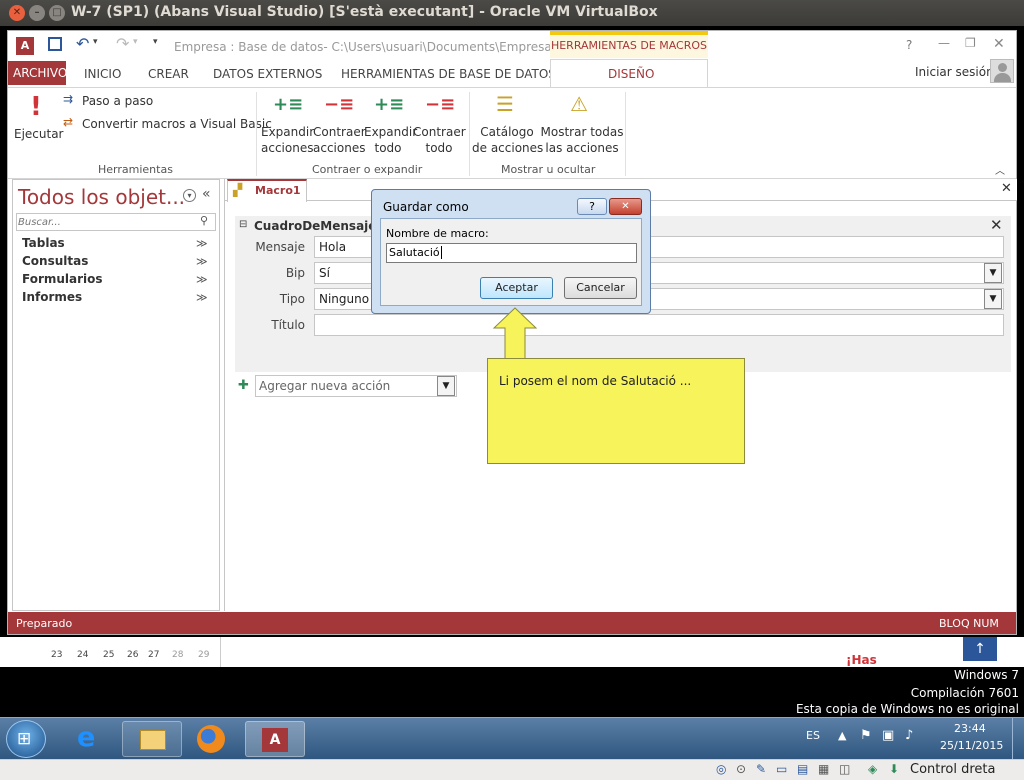 Image resolution: width=1024 pixels, height=780 pixels. I want to click on firefox-icon, so click(211, 739).